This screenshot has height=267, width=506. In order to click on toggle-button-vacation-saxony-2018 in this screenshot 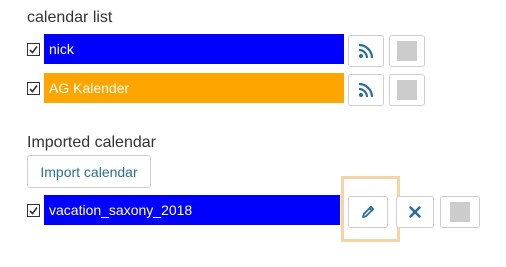, I will do `click(460, 212)`.